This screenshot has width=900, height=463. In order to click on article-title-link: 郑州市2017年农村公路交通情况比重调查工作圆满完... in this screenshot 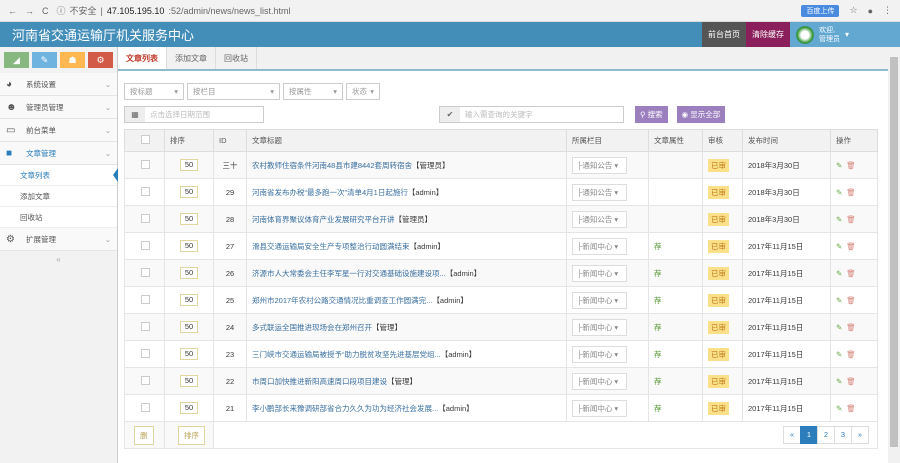, I will do `click(342, 300)`.